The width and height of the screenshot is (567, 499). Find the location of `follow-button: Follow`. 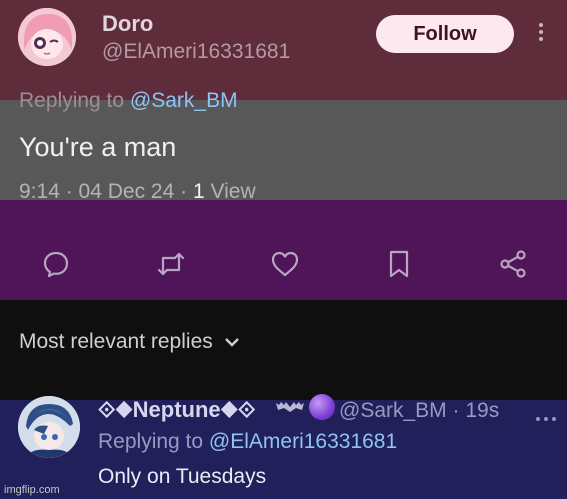

follow-button: Follow is located at coordinates (445, 34).